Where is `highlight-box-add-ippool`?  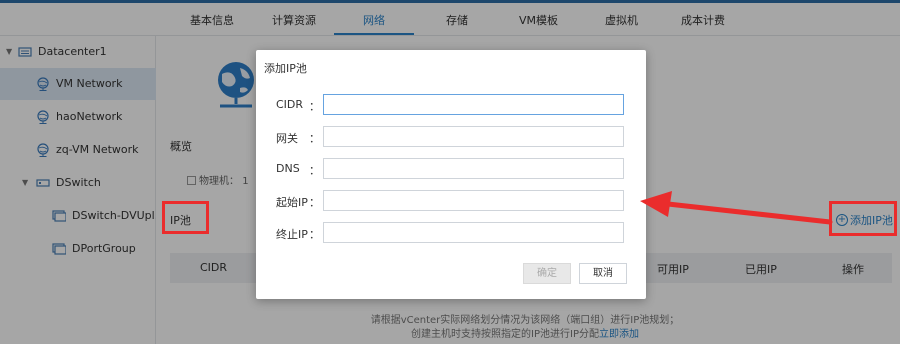 highlight-box-add-ippool is located at coordinates (863, 218).